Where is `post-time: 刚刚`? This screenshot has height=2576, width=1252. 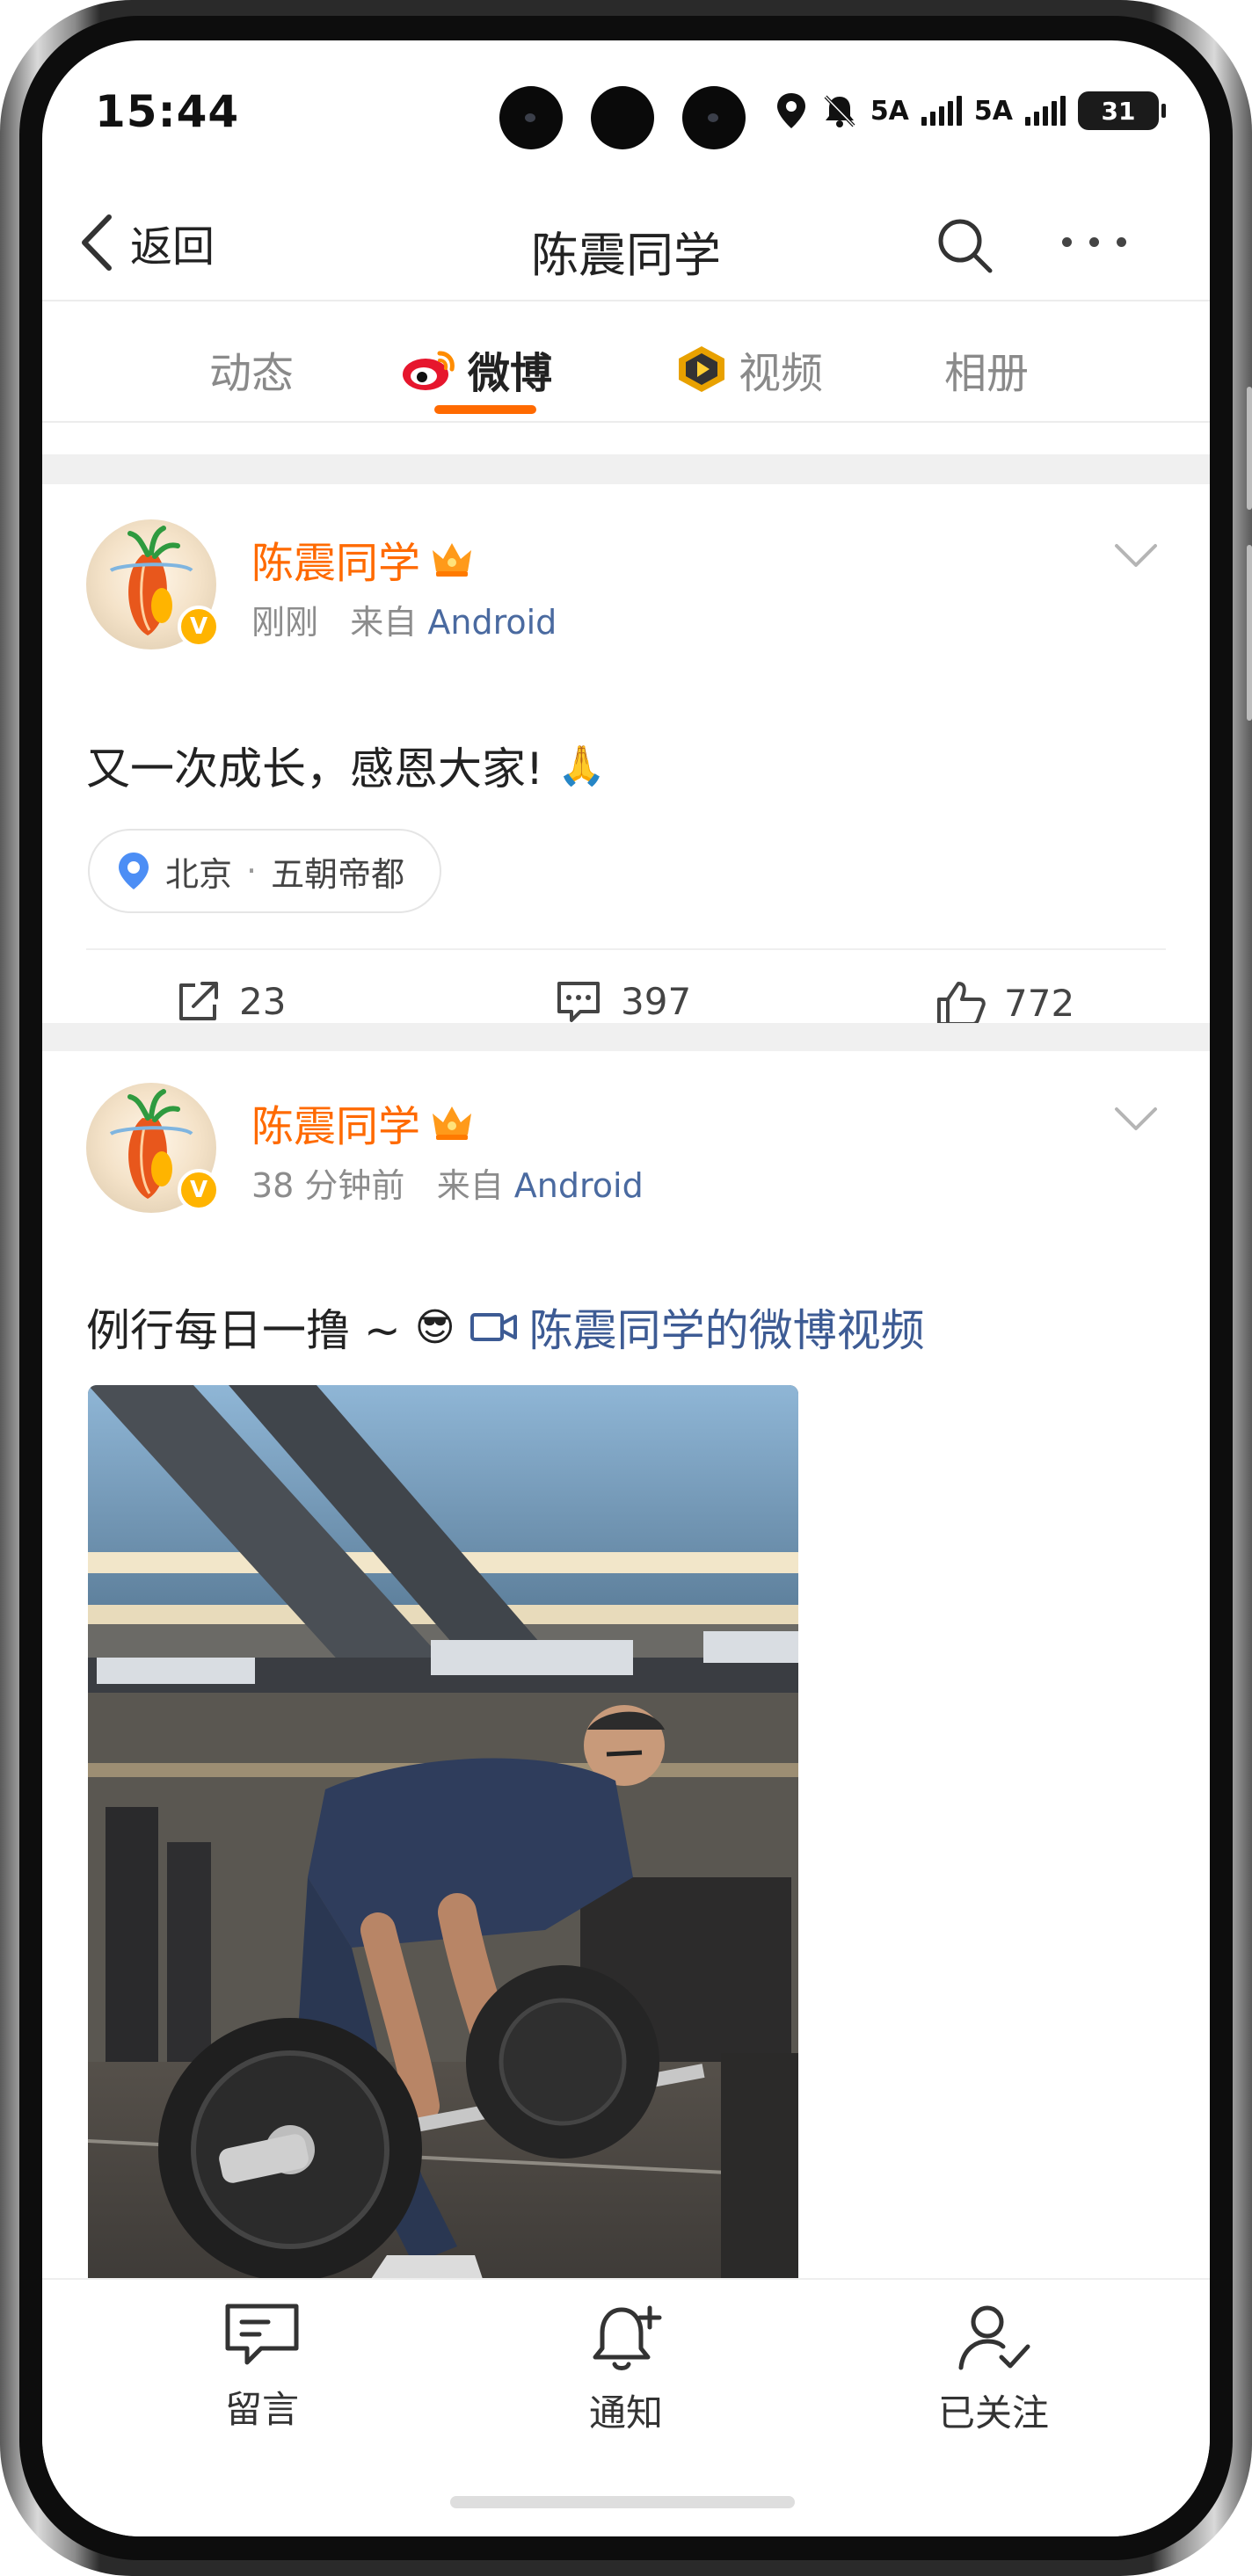
post-time: 刚刚 is located at coordinates (285, 622).